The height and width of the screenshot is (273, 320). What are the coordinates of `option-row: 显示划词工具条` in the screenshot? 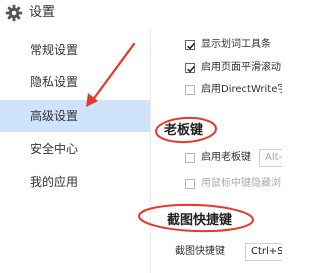 It's located at (216, 45).